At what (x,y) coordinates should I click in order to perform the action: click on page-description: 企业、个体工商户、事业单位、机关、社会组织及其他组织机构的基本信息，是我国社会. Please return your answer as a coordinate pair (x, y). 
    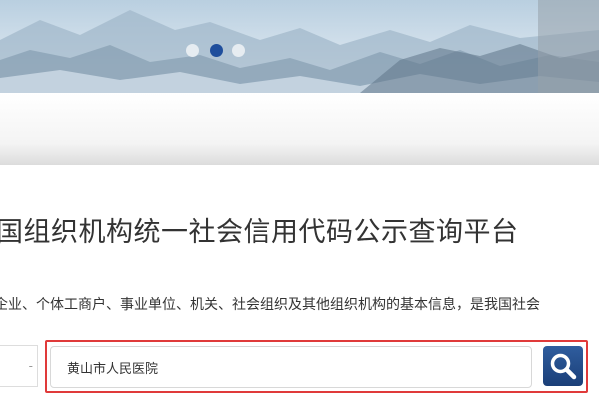
    Looking at the image, I should click on (270, 305).